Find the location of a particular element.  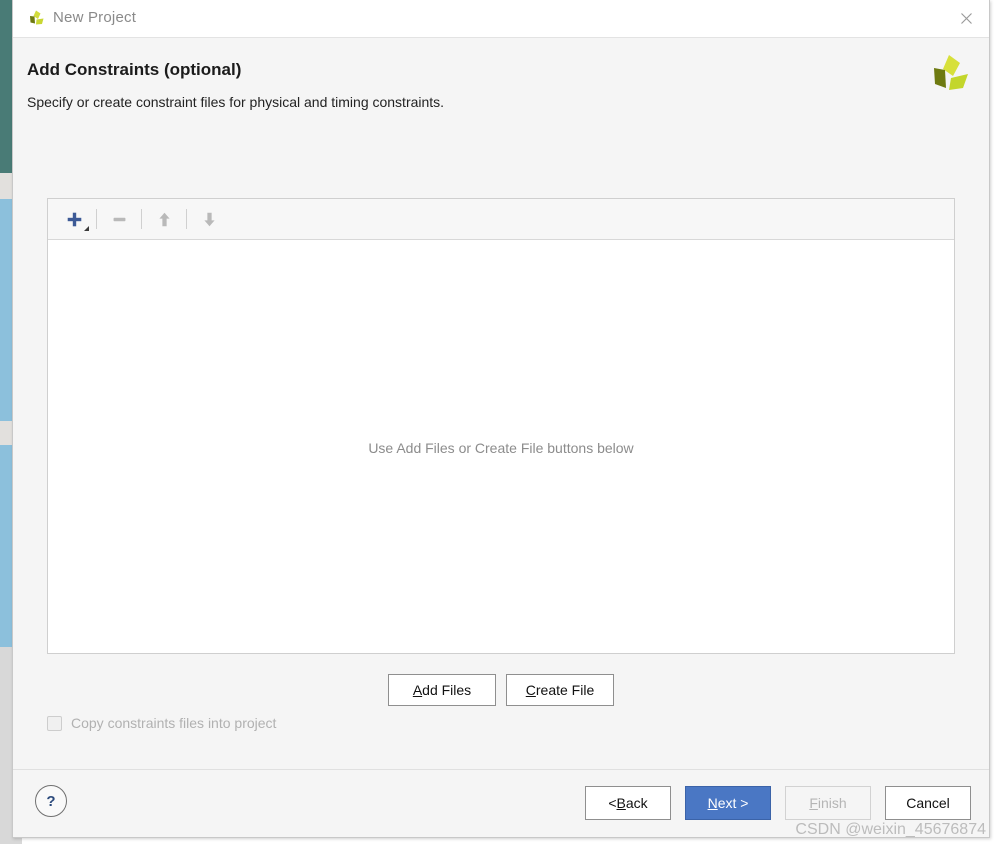

finish-button: Finish is located at coordinates (828, 803).